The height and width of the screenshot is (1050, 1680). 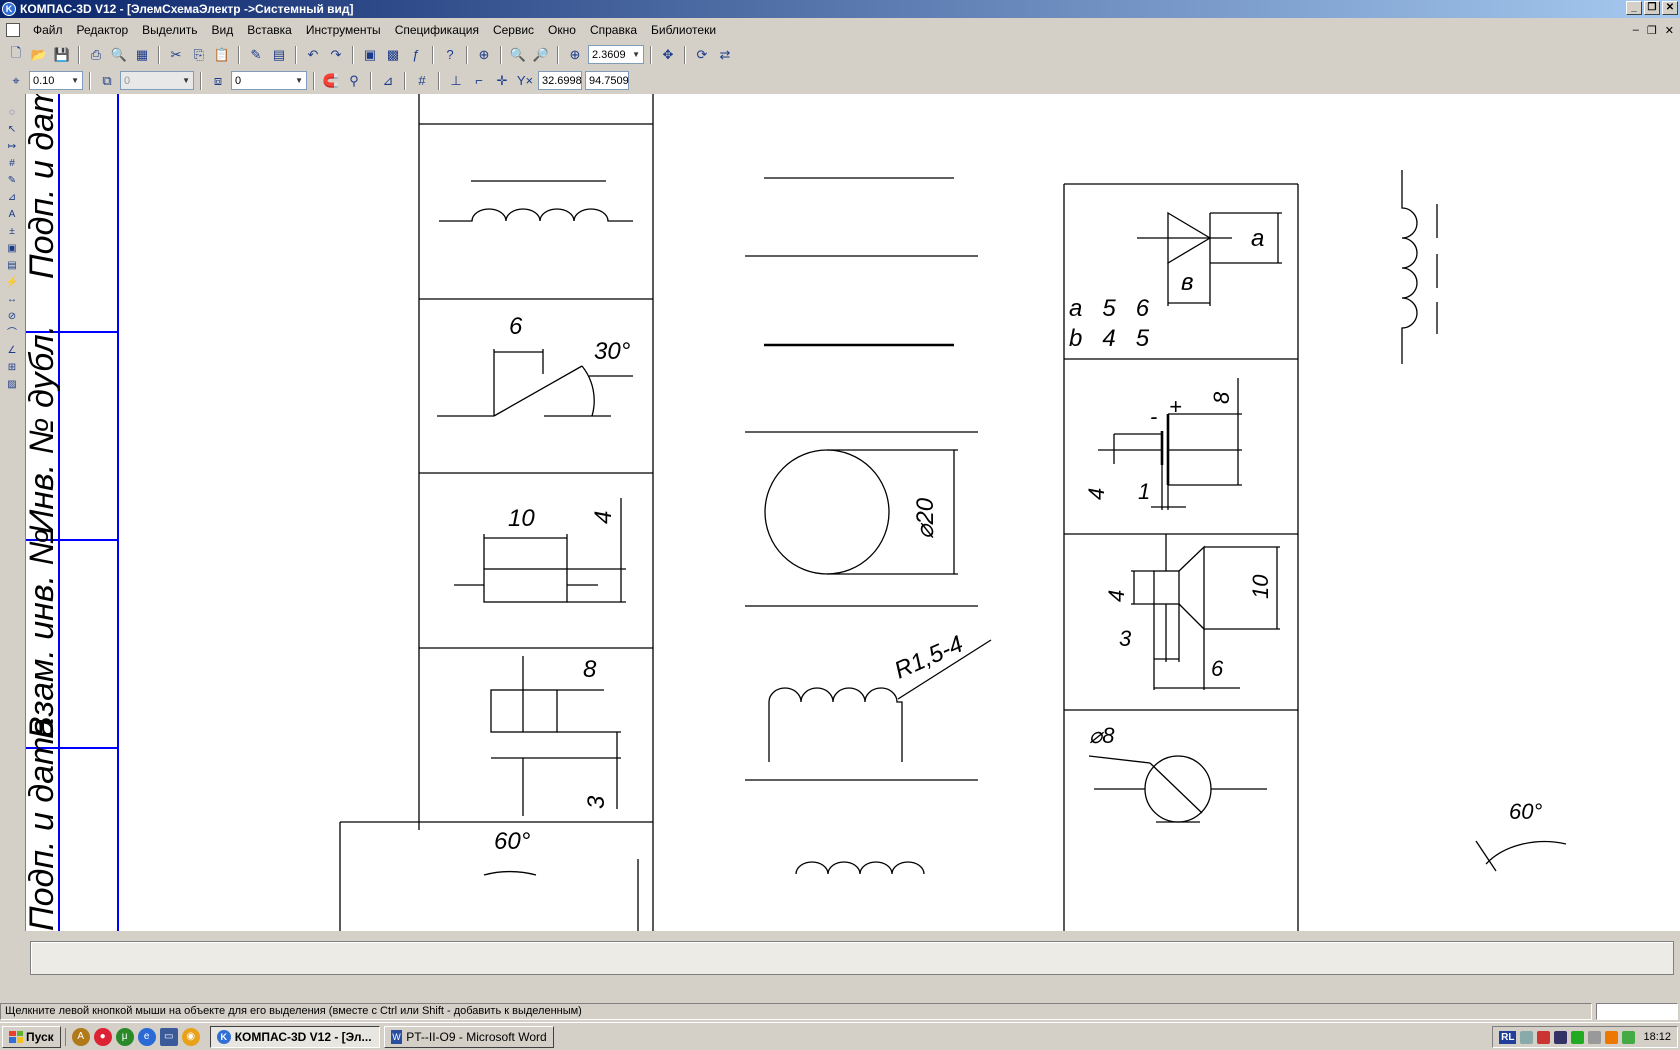 What do you see at coordinates (1578, 1037) in the screenshot?
I see `tray-battery-icon` at bounding box center [1578, 1037].